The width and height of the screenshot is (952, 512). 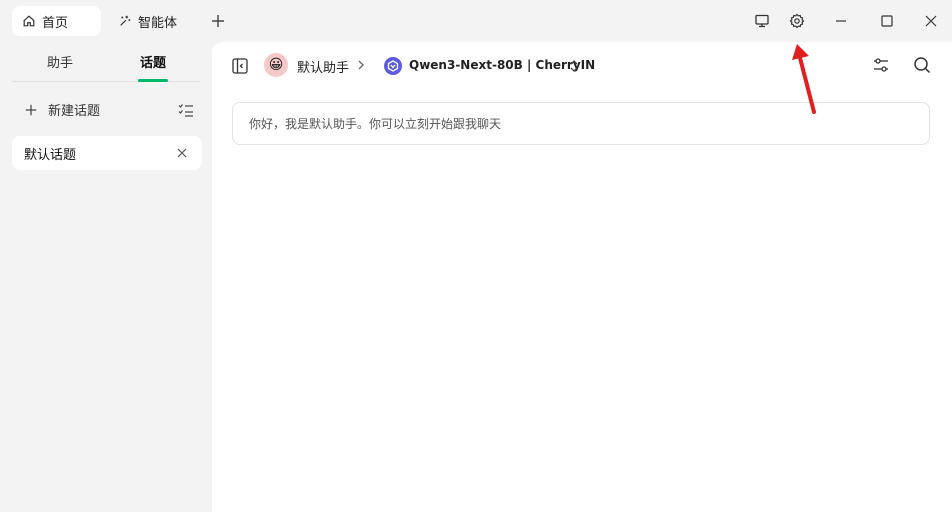 I want to click on title-bar: 首页 智能体, so click(x=476, y=21).